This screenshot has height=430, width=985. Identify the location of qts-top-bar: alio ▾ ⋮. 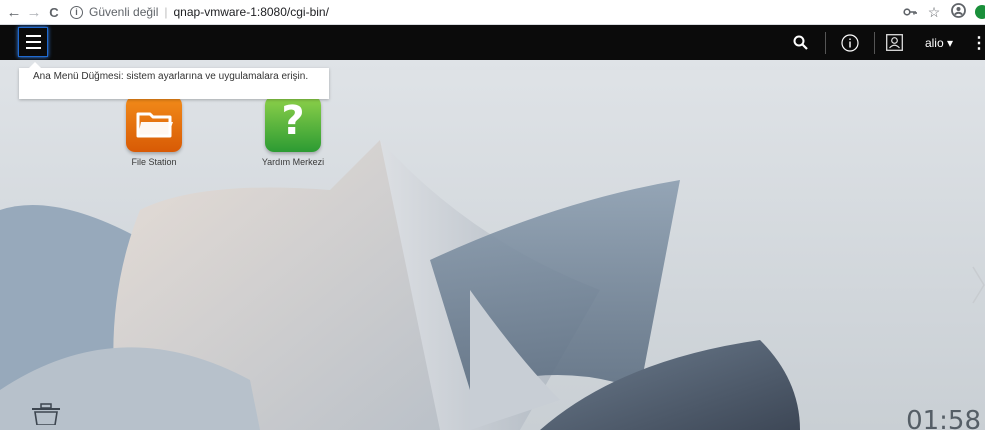
(492, 42).